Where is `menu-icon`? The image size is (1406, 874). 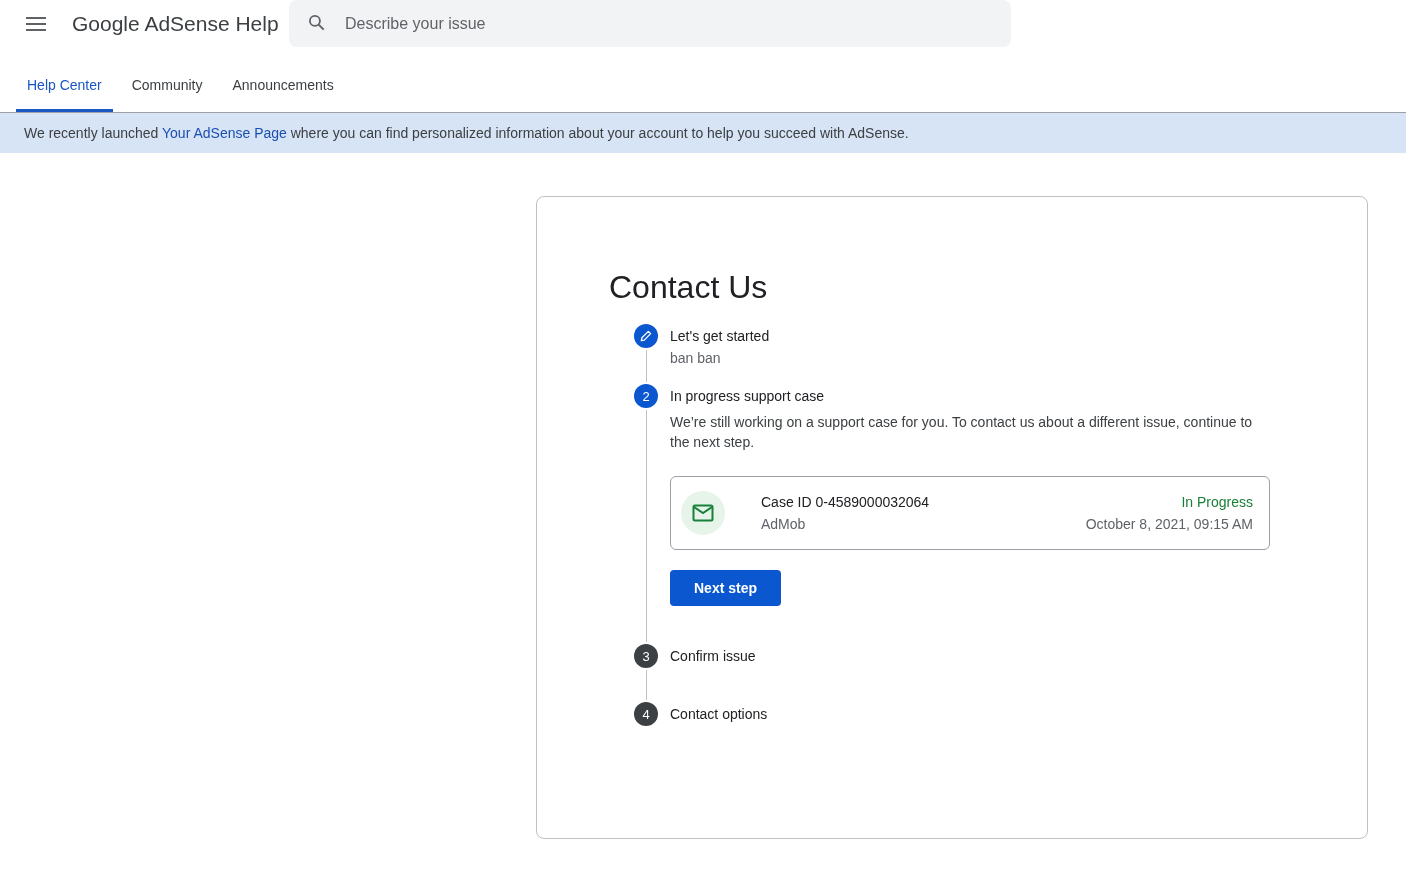
menu-icon is located at coordinates (36, 23).